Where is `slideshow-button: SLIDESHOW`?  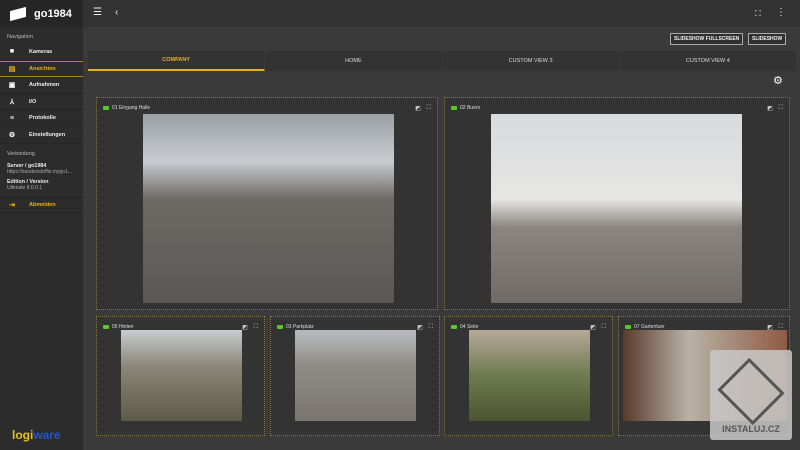
slideshow-button: SLIDESHOW is located at coordinates (767, 39).